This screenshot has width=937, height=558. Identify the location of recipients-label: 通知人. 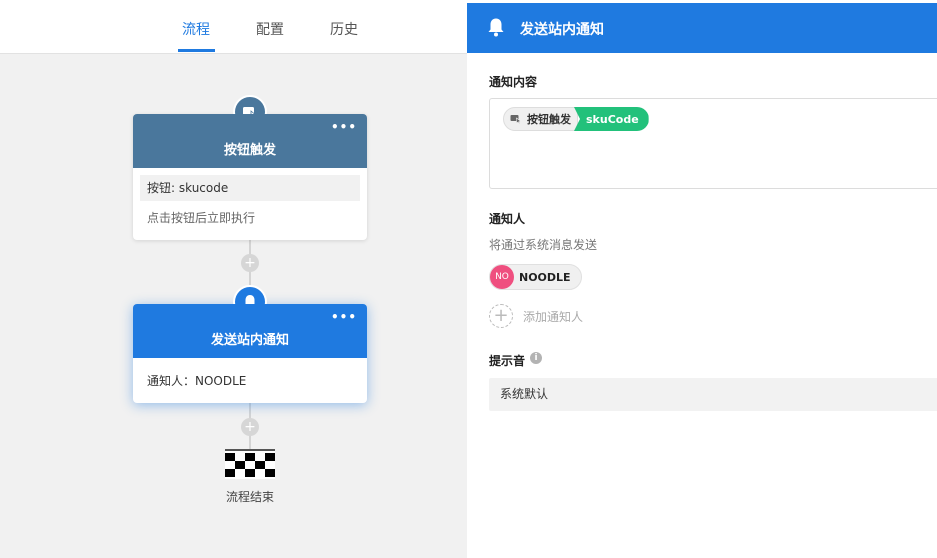
(507, 219).